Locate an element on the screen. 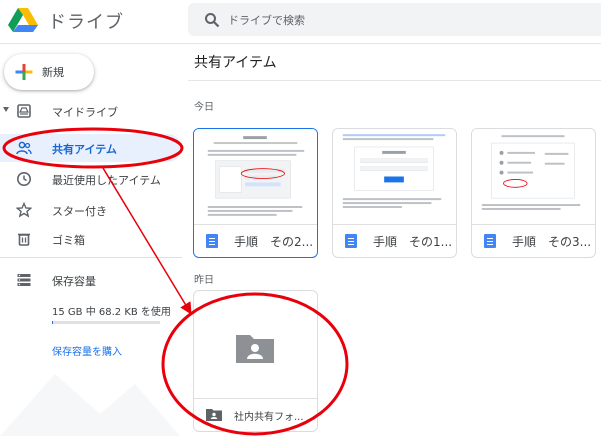  sidebar-item-label: ゴミ箱 is located at coordinates (68, 240).